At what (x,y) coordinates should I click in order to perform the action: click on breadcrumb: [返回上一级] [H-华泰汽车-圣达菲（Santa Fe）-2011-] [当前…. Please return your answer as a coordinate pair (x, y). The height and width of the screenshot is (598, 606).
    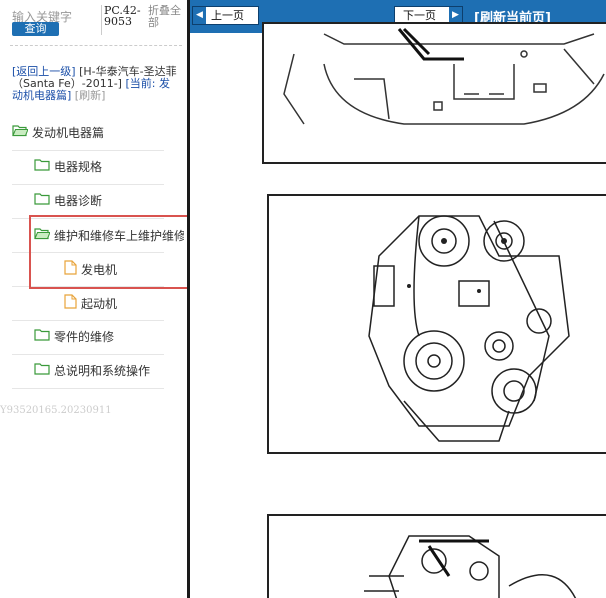
    Looking at the image, I should click on (96, 84).